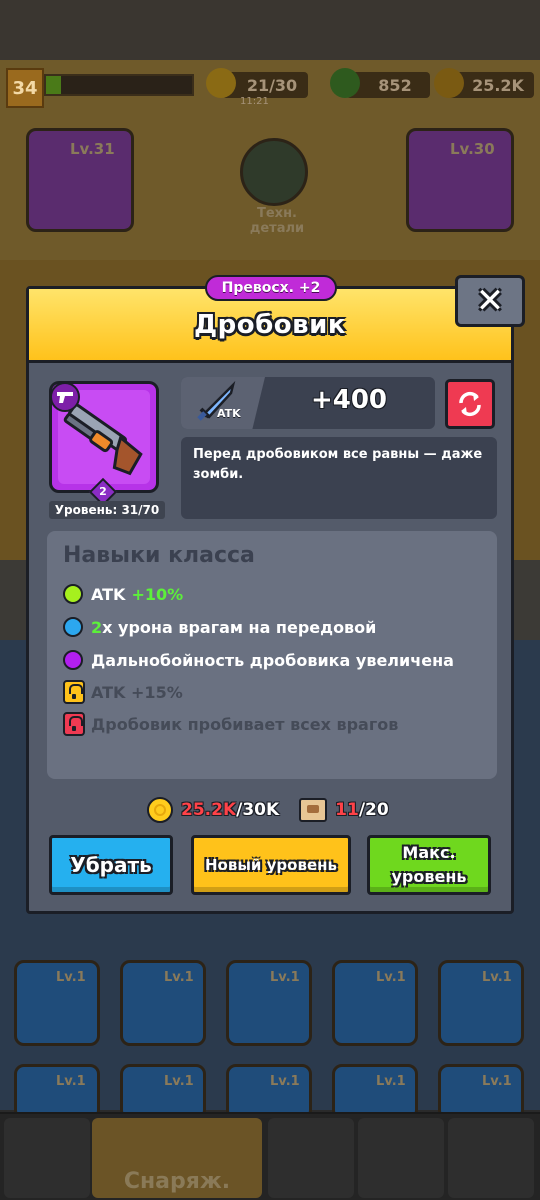  Describe the element at coordinates (47, 1158) in the screenshot. I see `tab-shop` at that location.